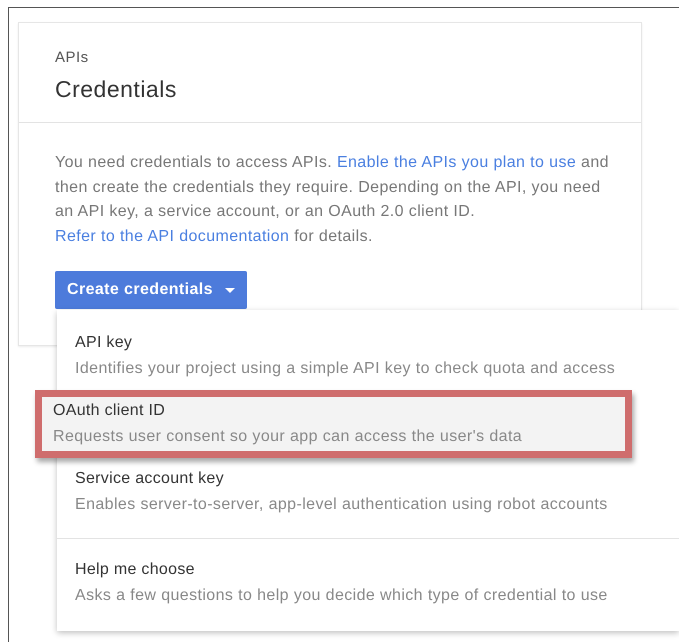 The image size is (679, 642). I want to click on text-link: Enable the APIs you plan to use, so click(456, 162).